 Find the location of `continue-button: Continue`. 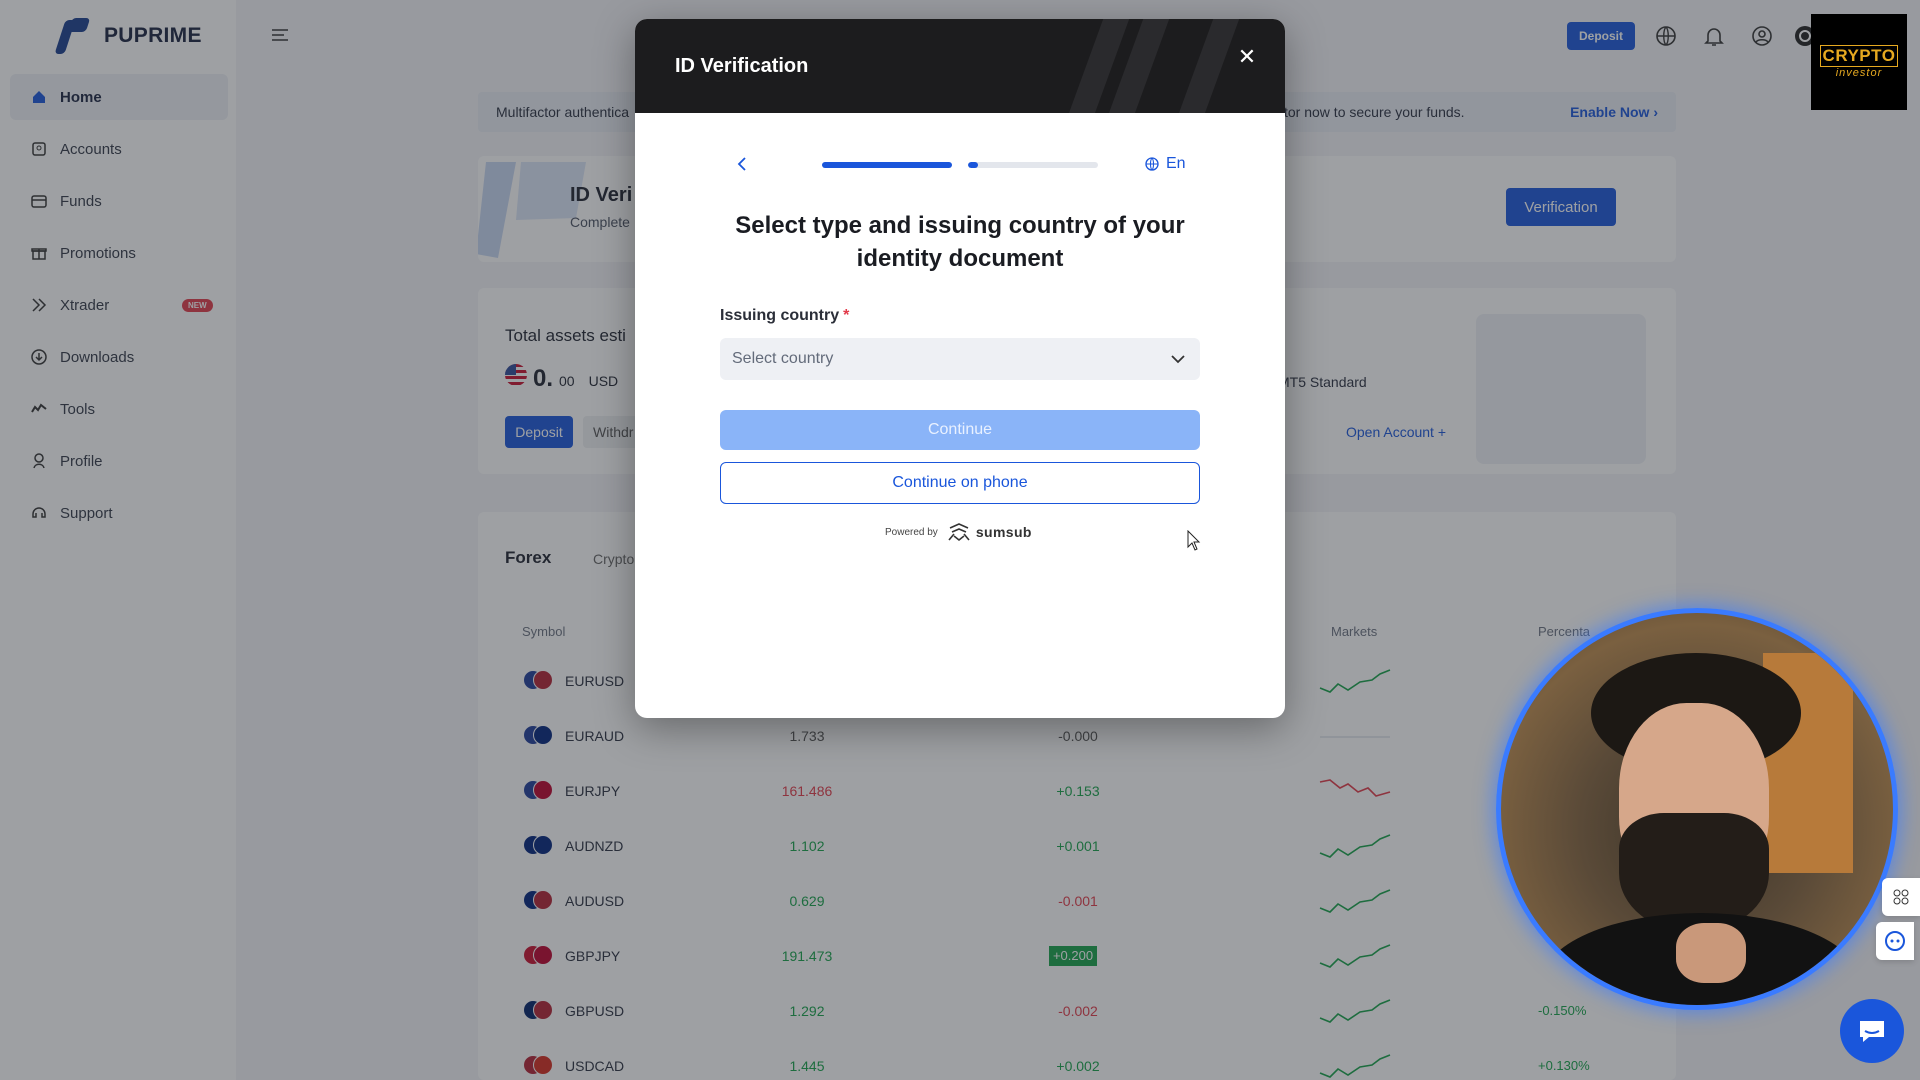

continue-button: Continue is located at coordinates (960, 430).